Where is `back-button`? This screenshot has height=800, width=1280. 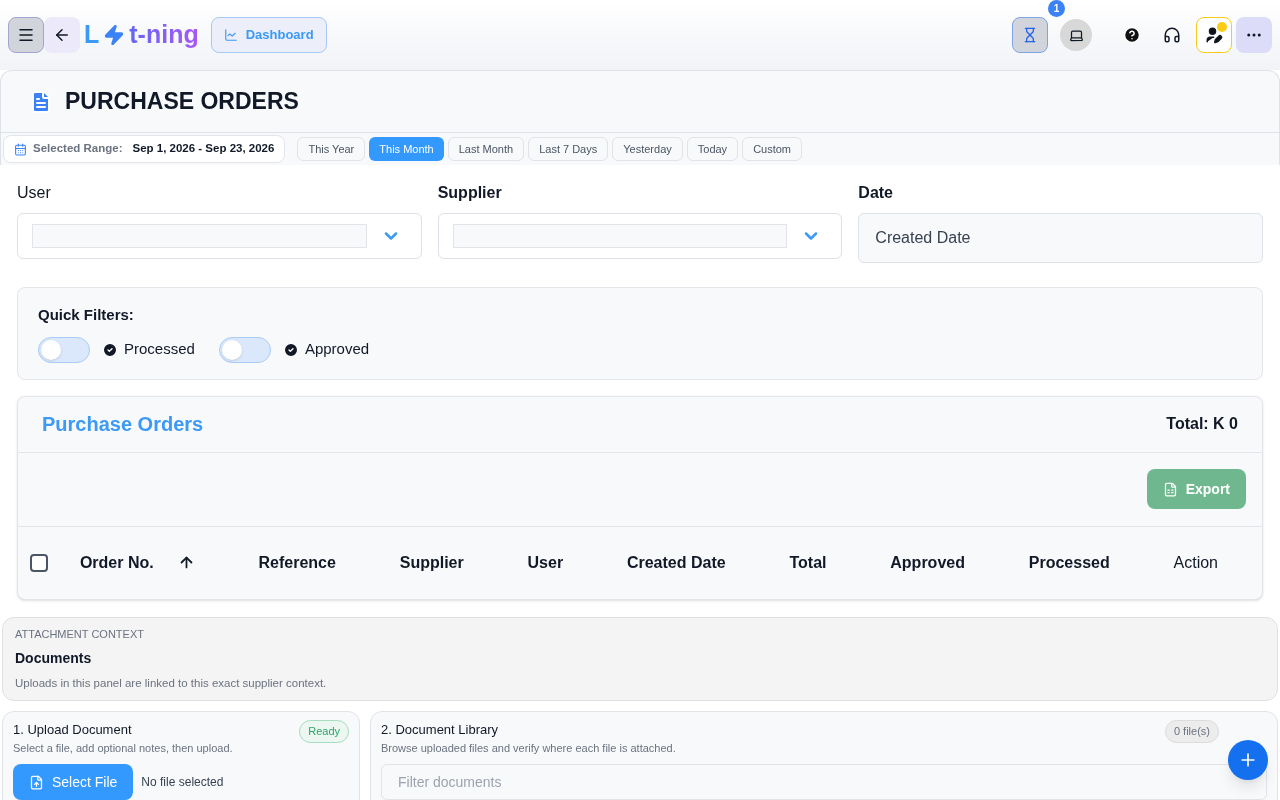 back-button is located at coordinates (62, 35).